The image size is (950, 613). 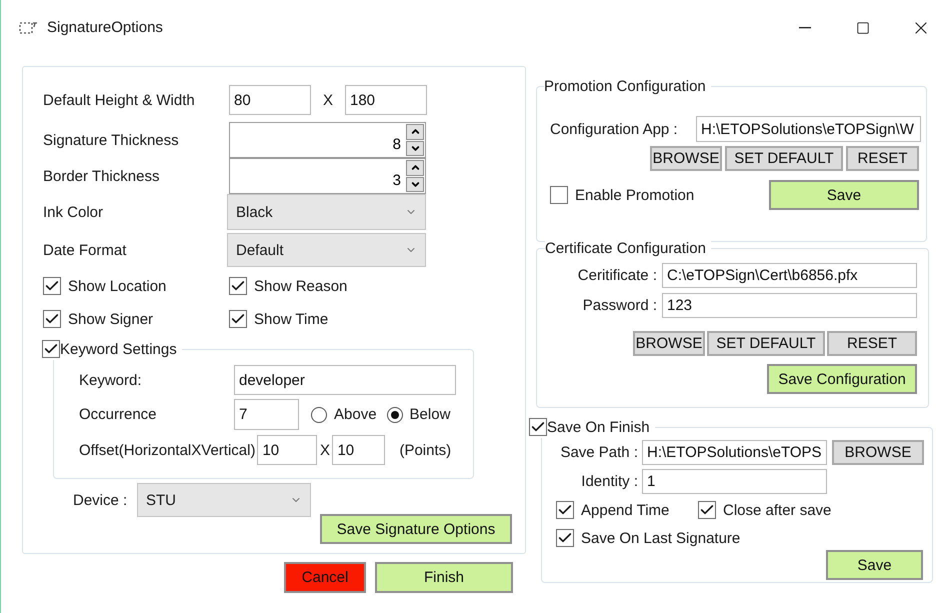 I want to click on field-label: Border Thickness, so click(x=101, y=176).